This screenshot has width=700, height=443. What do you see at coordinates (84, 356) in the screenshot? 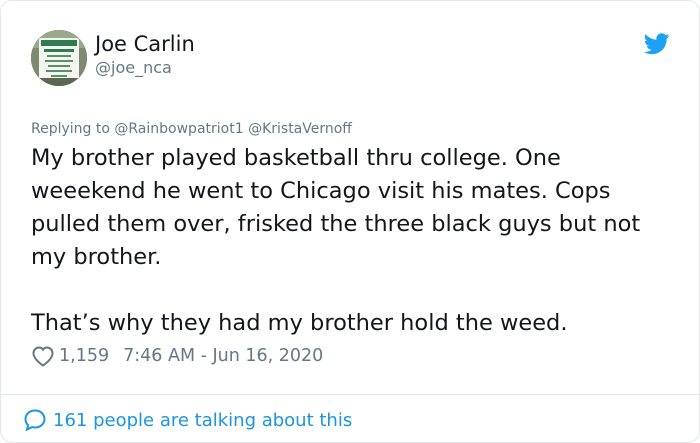
I see `like-count: 1,159` at bounding box center [84, 356].